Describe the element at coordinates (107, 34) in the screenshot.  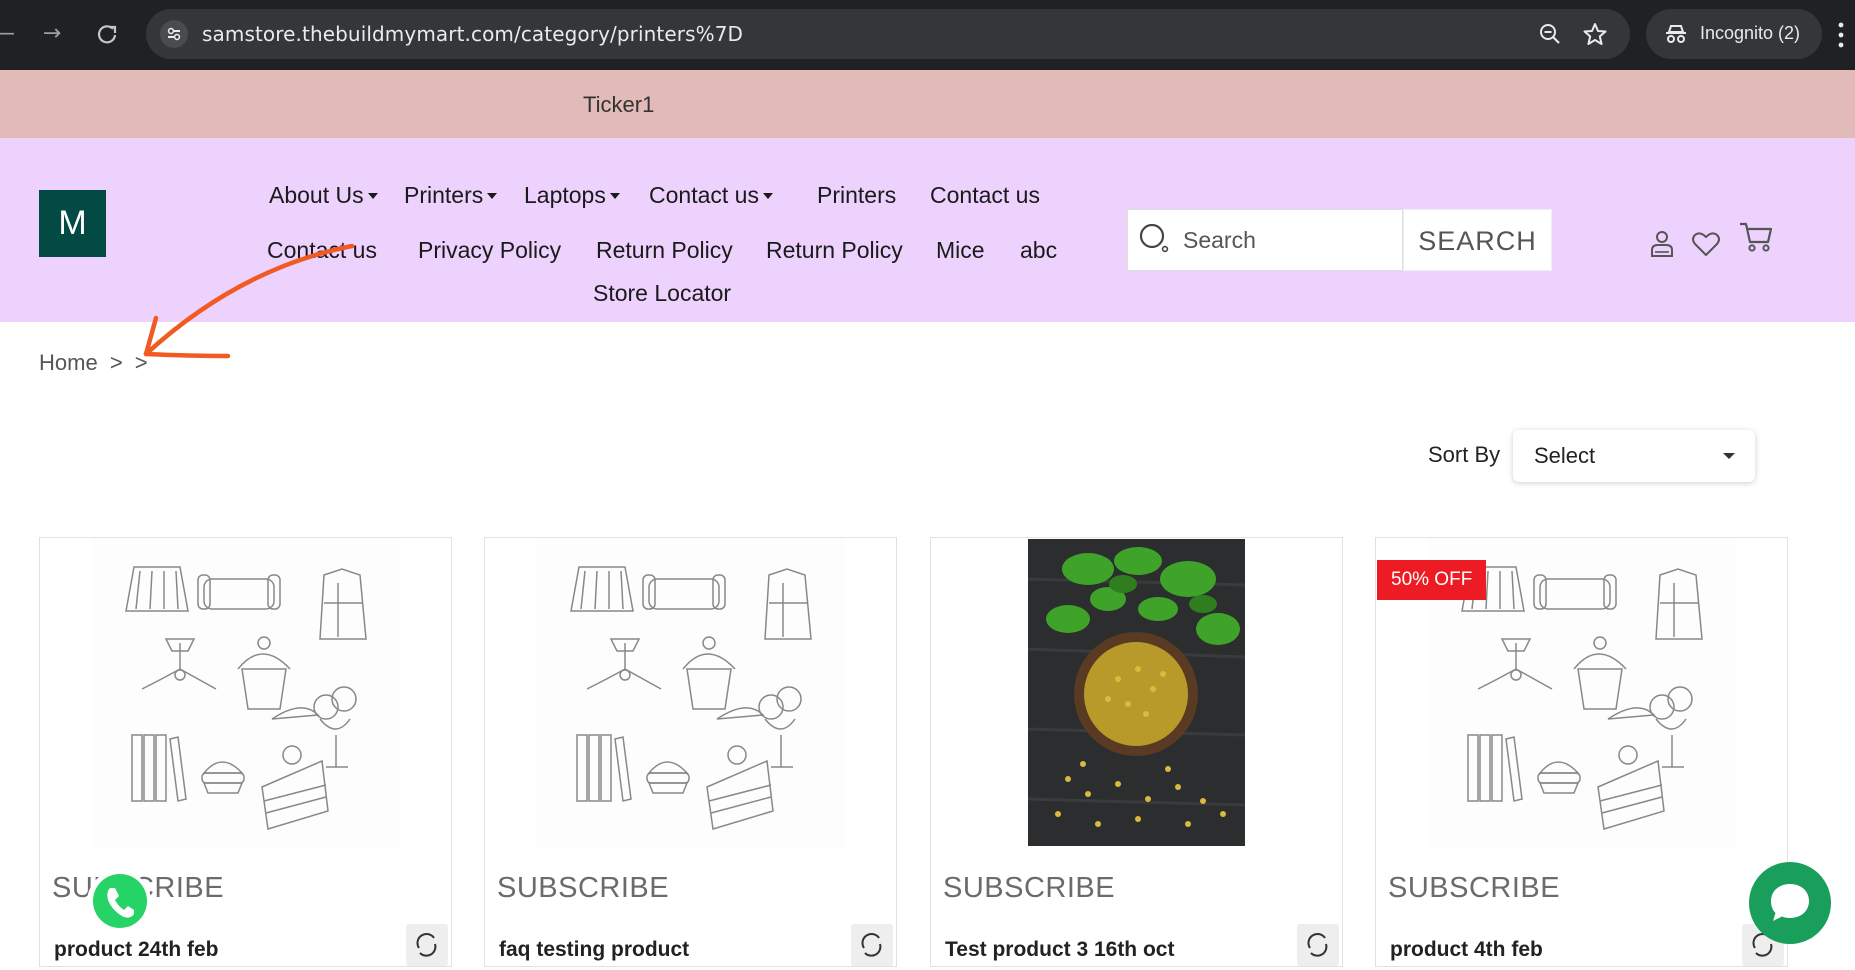
I see `reload-icon` at that location.